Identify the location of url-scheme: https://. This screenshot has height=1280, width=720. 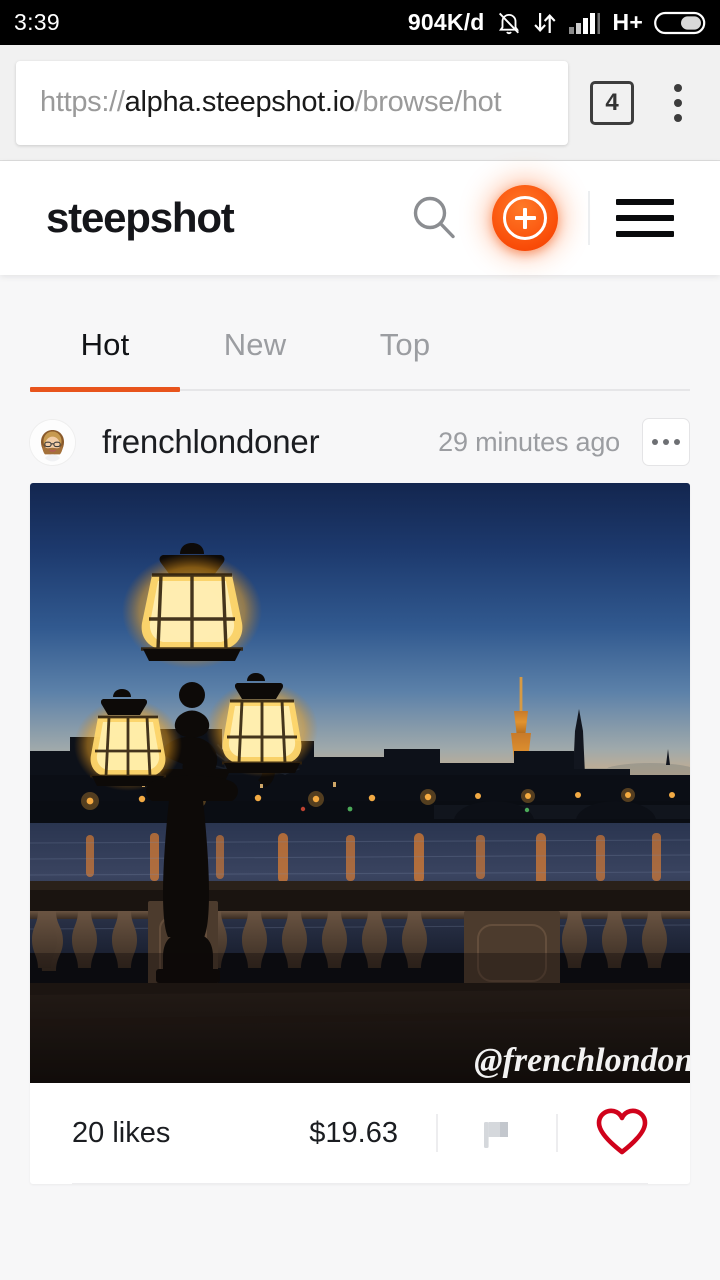
(82, 102).